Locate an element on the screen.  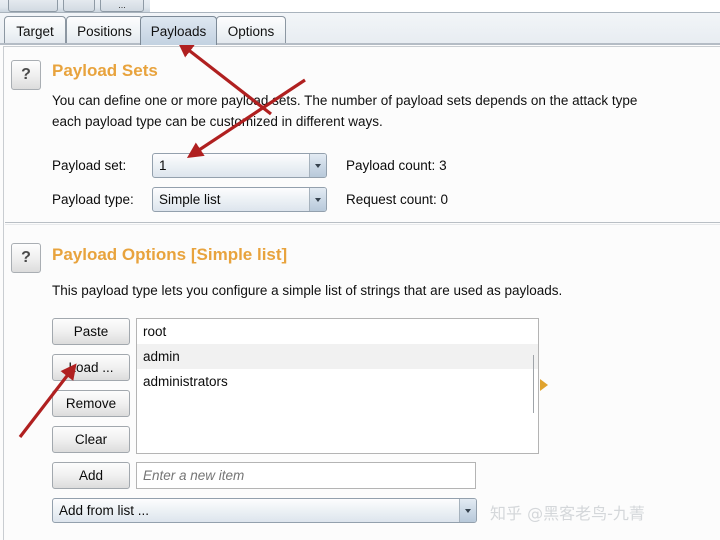
list-item: root is located at coordinates (337, 331).